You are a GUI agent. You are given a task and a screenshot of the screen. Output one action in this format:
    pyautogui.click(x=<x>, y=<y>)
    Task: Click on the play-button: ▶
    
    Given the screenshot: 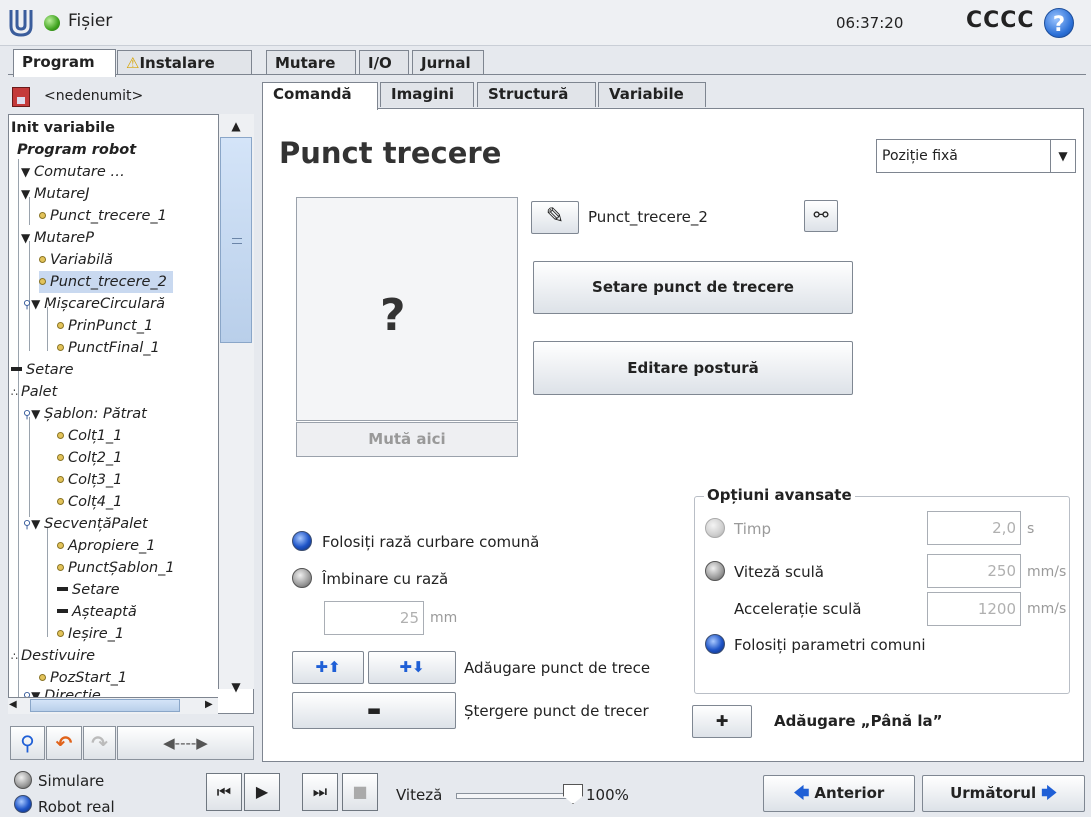 What is the action you would take?
    pyautogui.click(x=262, y=792)
    